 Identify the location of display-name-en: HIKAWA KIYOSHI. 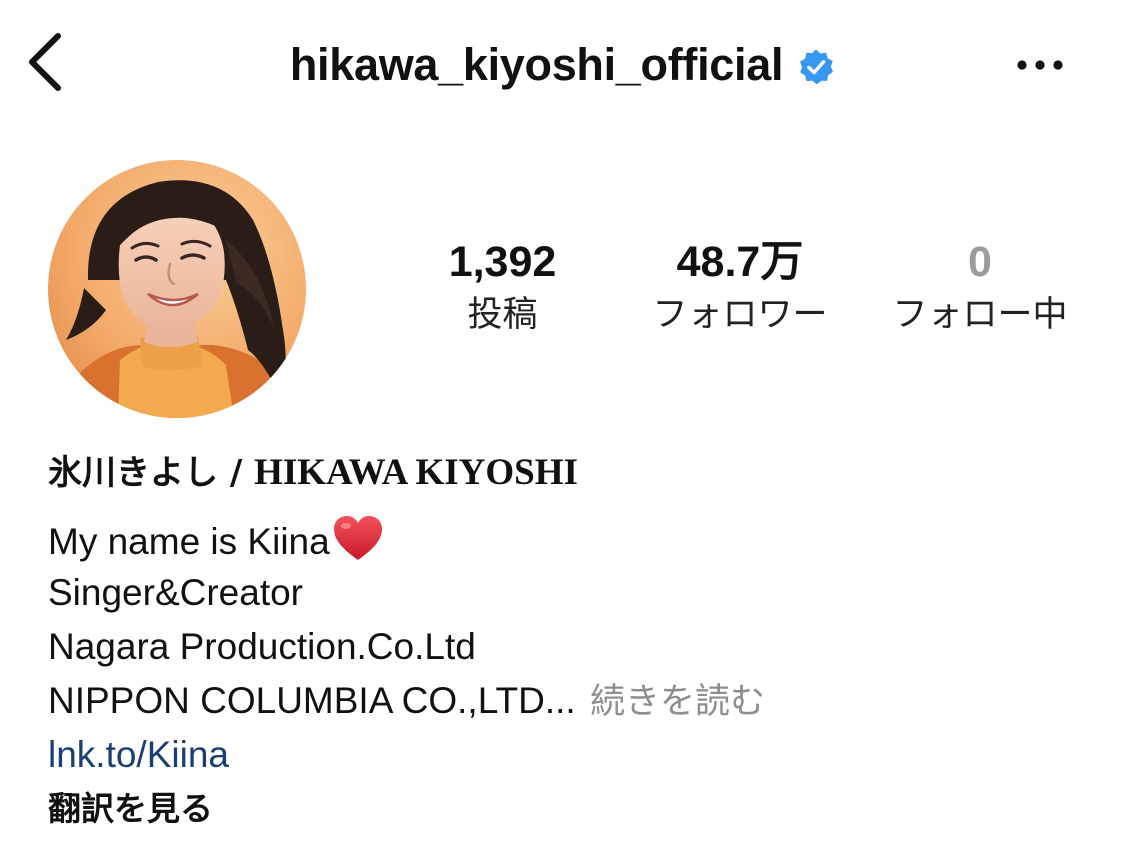
(416, 472).